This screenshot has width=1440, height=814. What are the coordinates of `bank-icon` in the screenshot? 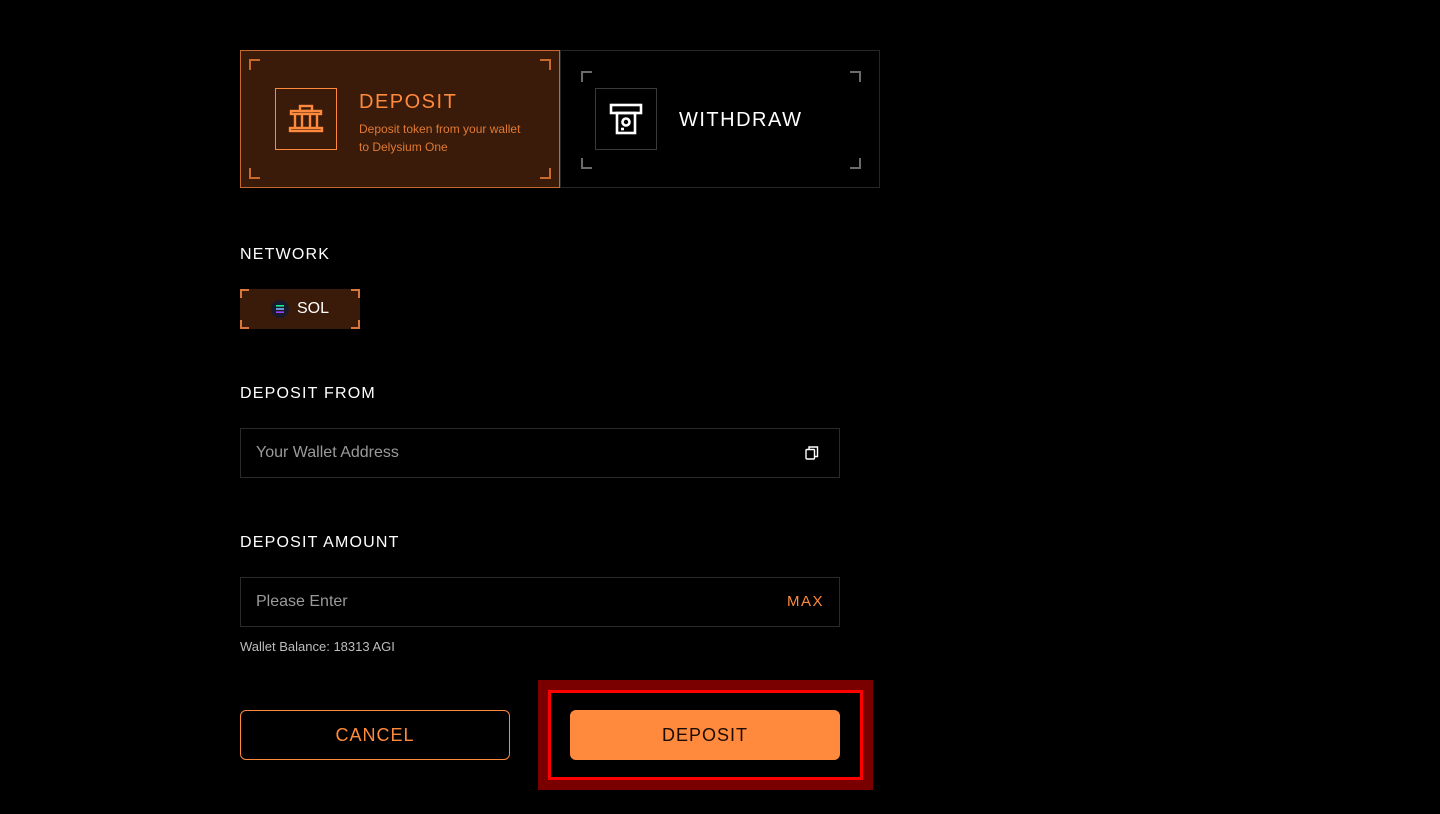 It's located at (306, 119).